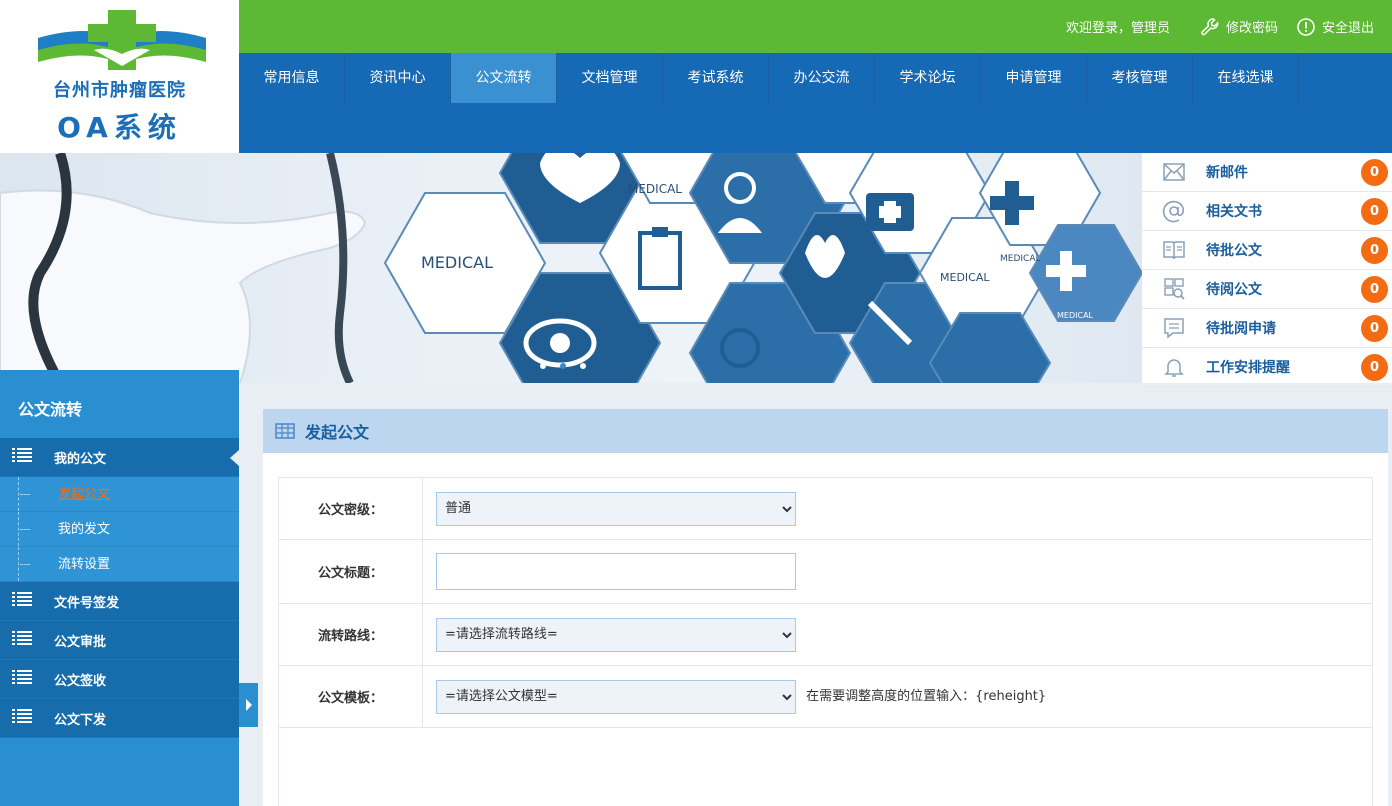 Image resolution: width=1392 pixels, height=806 pixels. I want to click on top-bar: 欢迎登录，管理员 修改密码 安全退出, so click(815, 26).